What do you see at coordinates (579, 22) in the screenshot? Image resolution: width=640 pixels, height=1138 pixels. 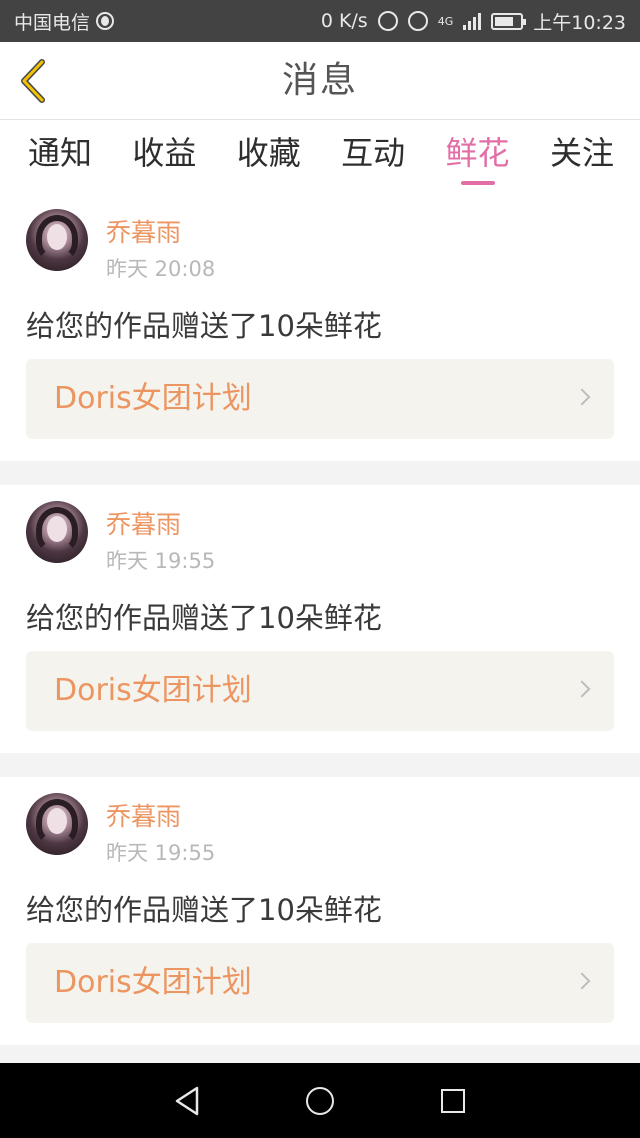 I see `clock: 上午10:23` at bounding box center [579, 22].